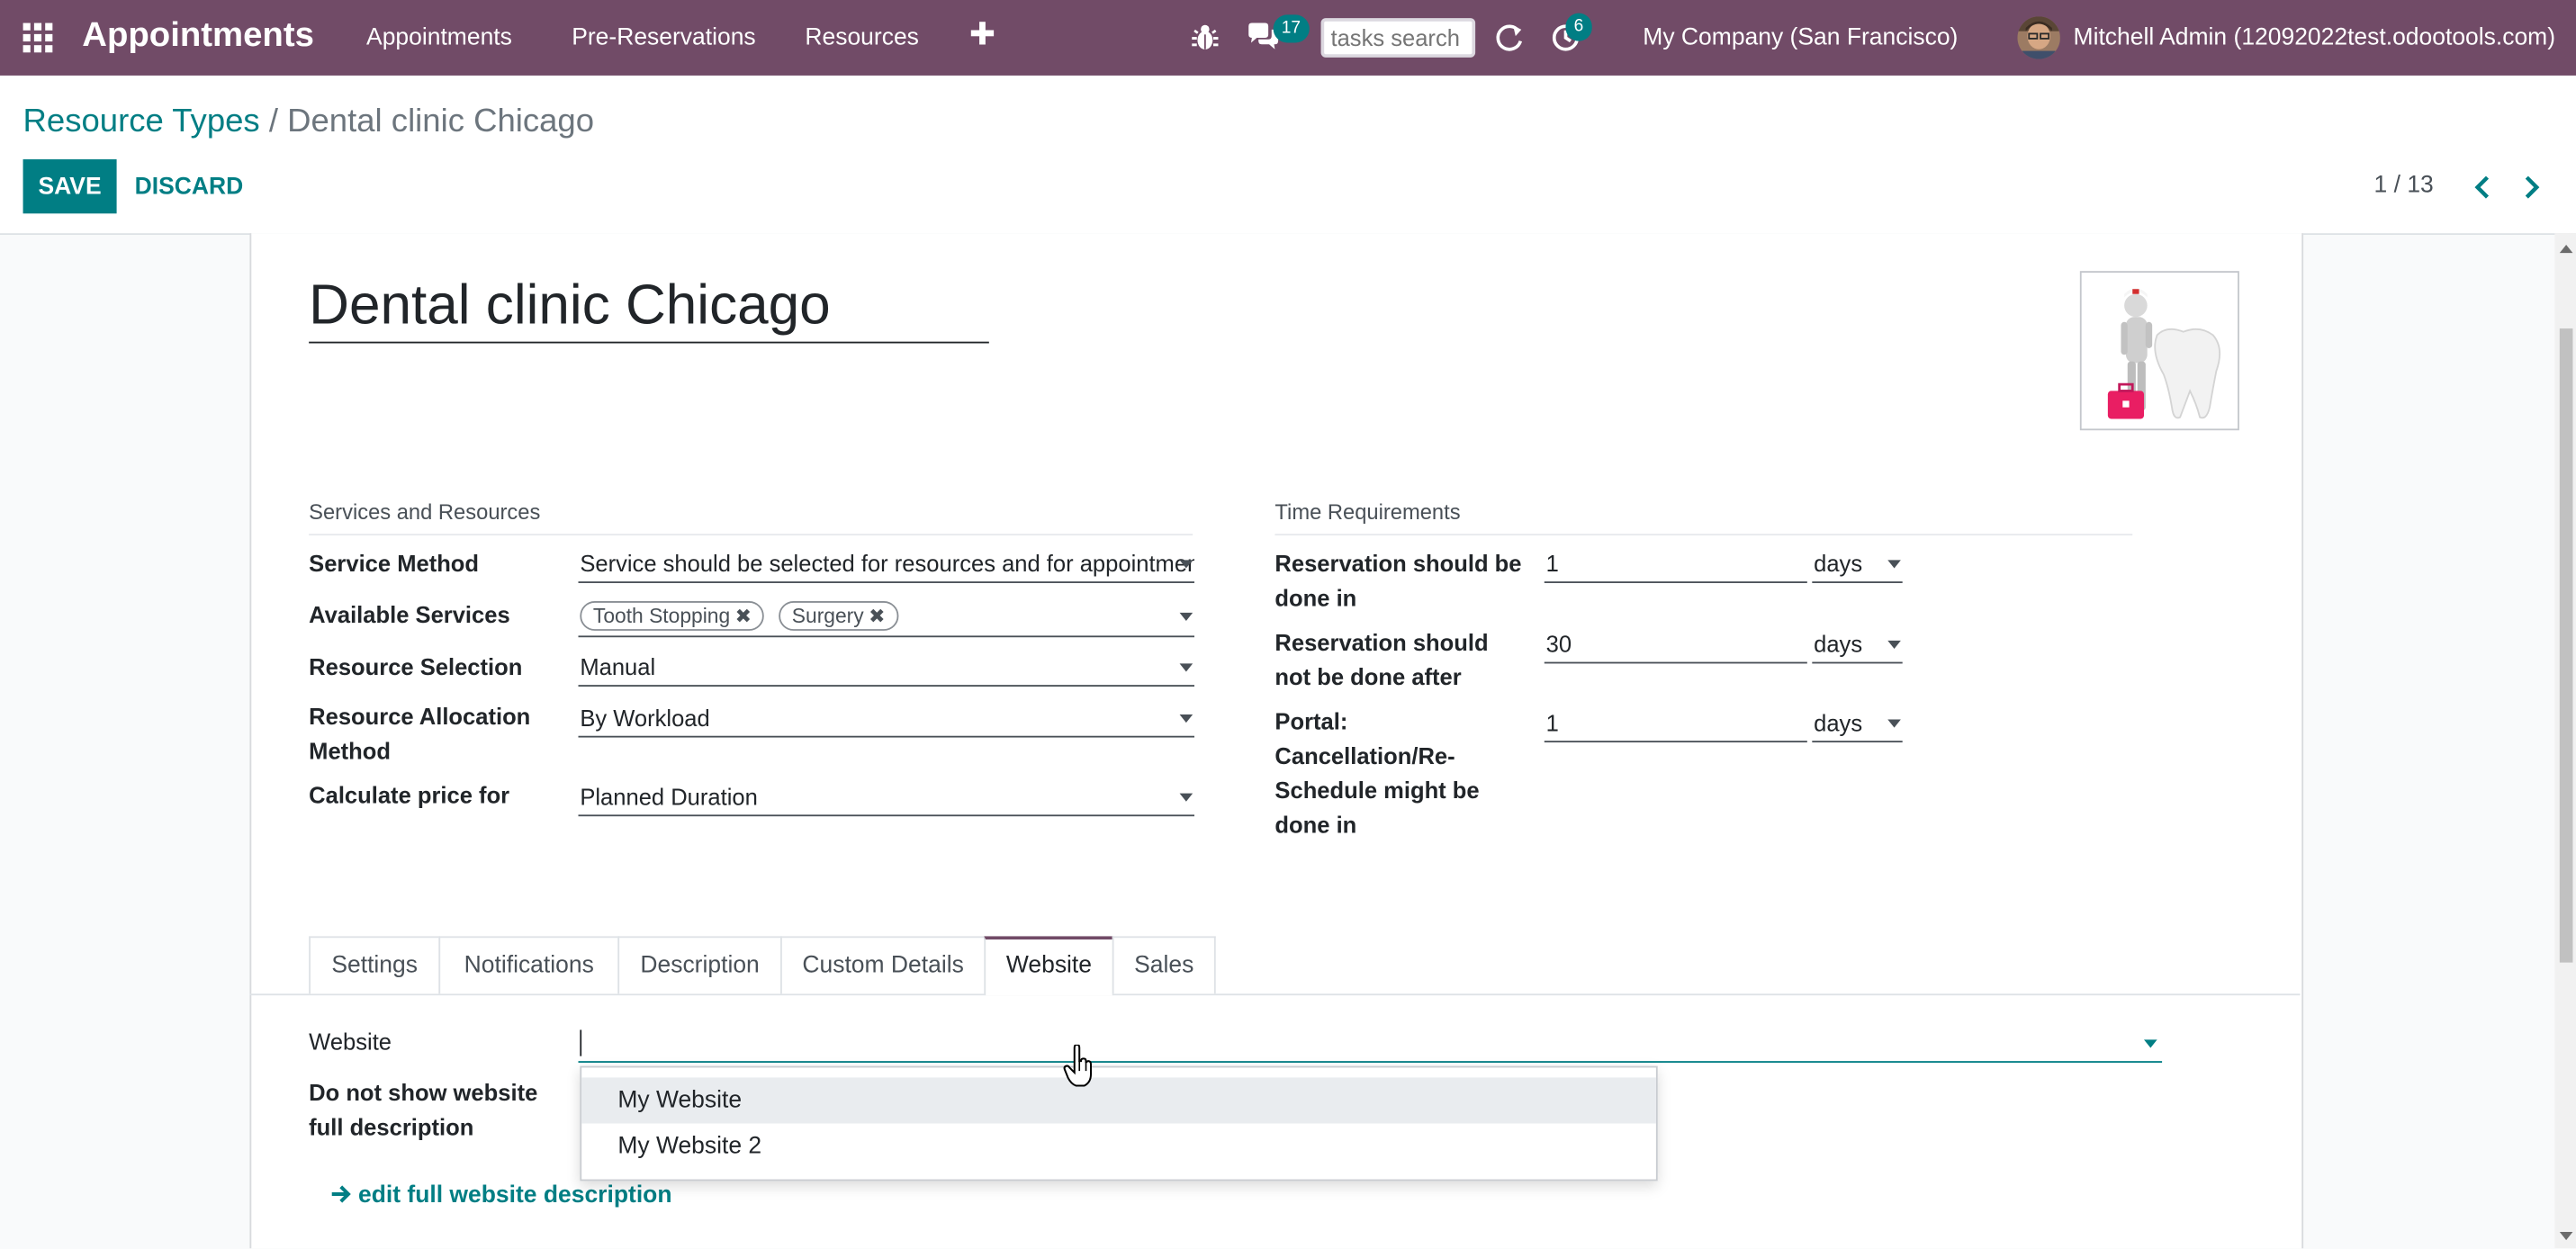 The height and width of the screenshot is (1249, 2576). I want to click on scroll-down-icon, so click(2566, 1236).